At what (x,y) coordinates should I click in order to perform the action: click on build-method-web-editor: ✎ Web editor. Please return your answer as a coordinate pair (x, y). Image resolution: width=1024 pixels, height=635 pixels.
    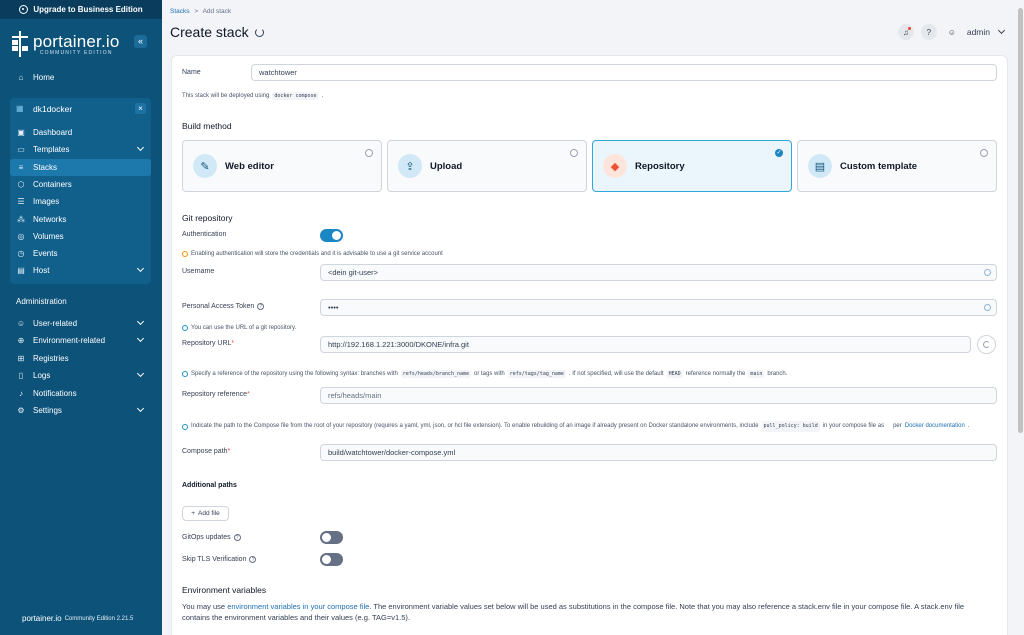
    Looking at the image, I should click on (282, 166).